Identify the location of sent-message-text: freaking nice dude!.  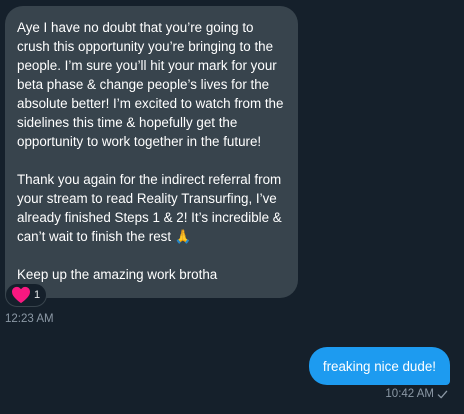
(379, 366).